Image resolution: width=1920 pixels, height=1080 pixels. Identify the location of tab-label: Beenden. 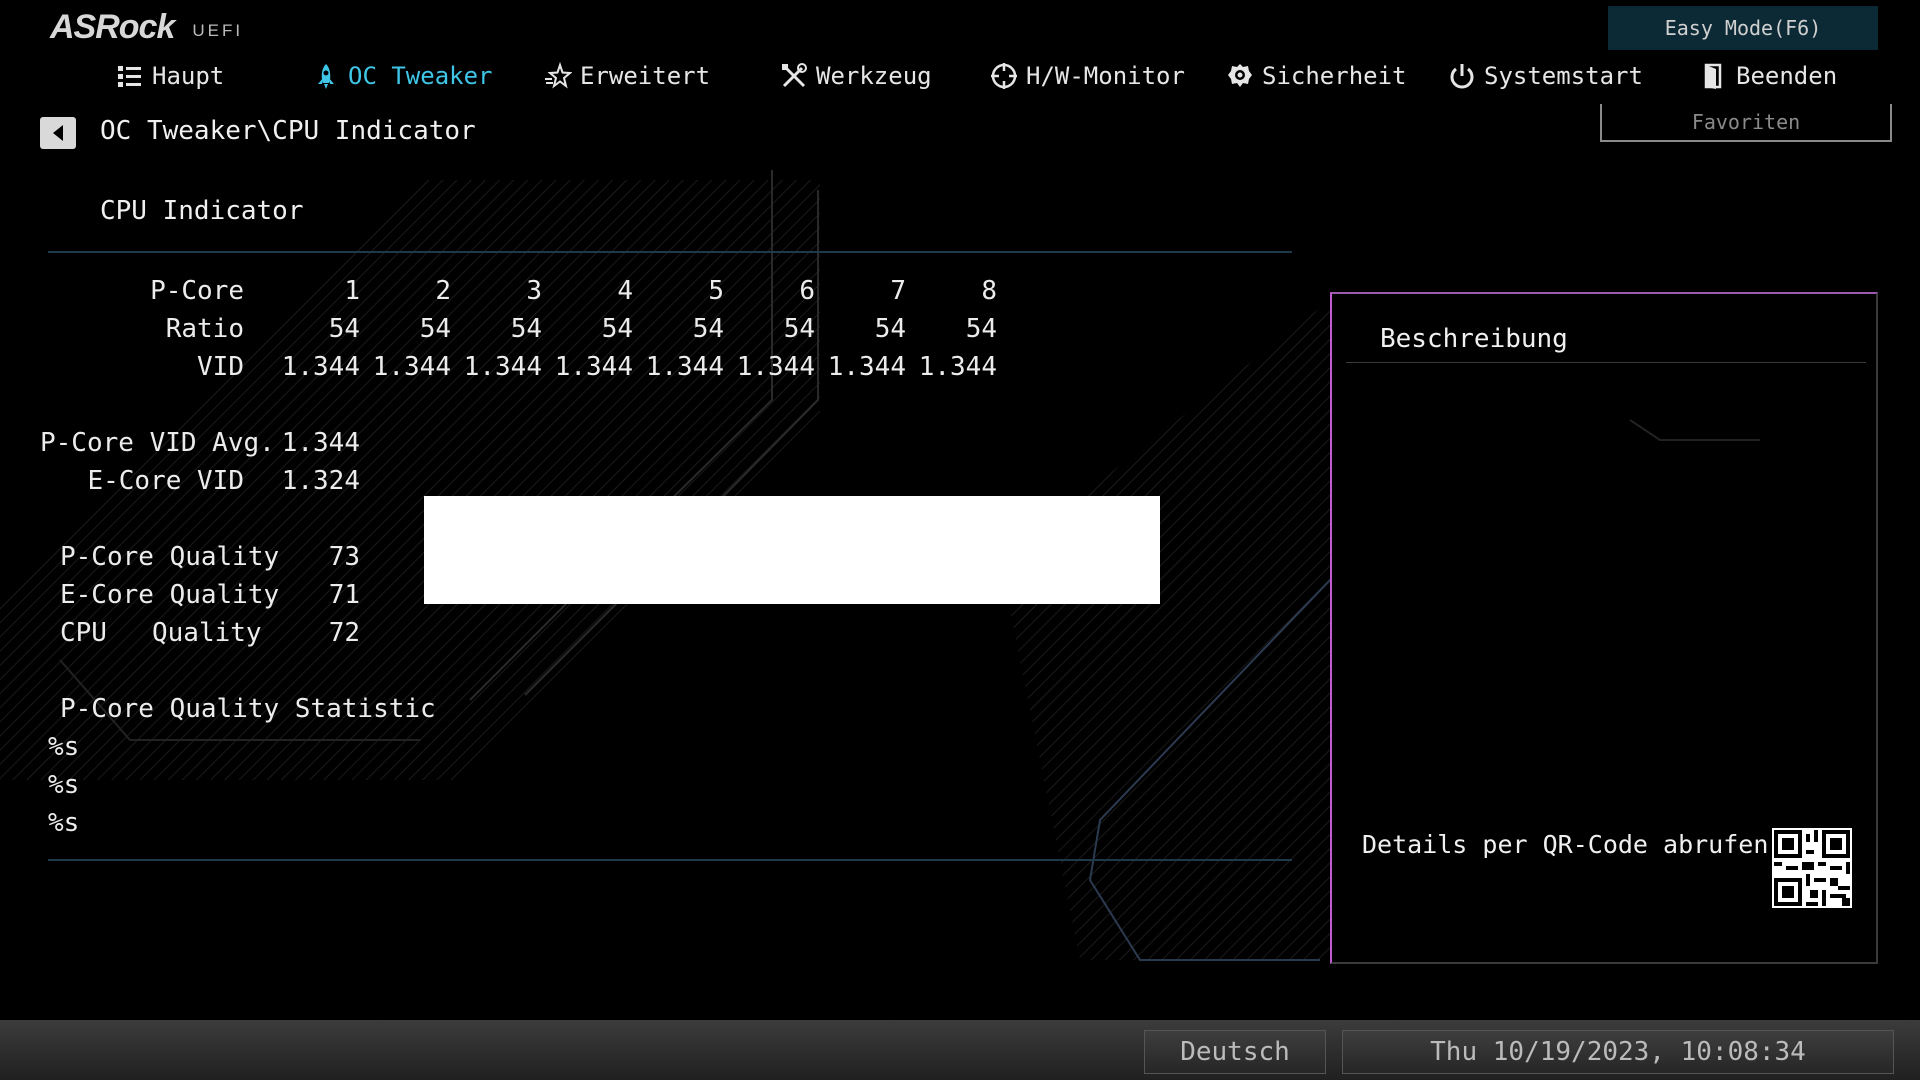
(1787, 76).